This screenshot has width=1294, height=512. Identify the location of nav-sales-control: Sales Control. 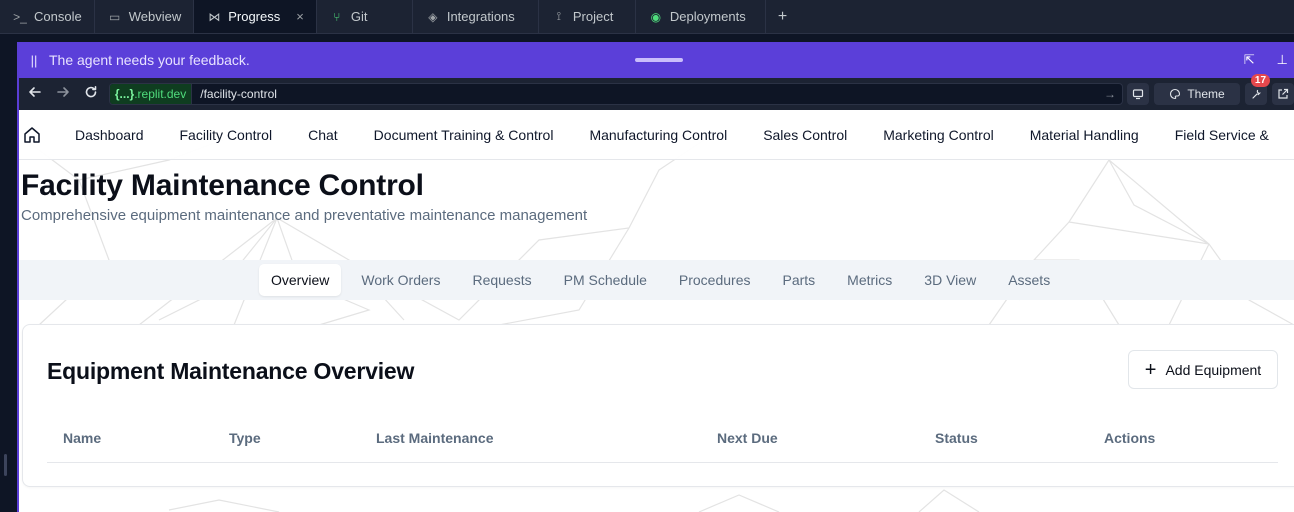
(805, 135).